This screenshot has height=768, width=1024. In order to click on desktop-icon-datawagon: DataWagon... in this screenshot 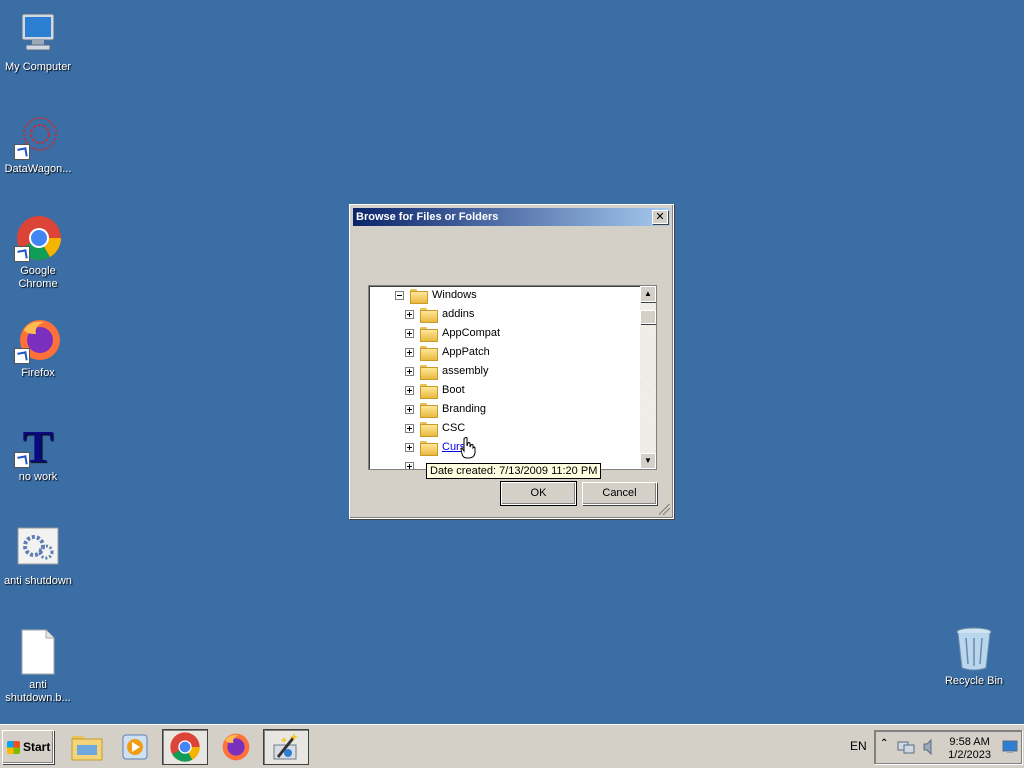, I will do `click(38, 144)`.